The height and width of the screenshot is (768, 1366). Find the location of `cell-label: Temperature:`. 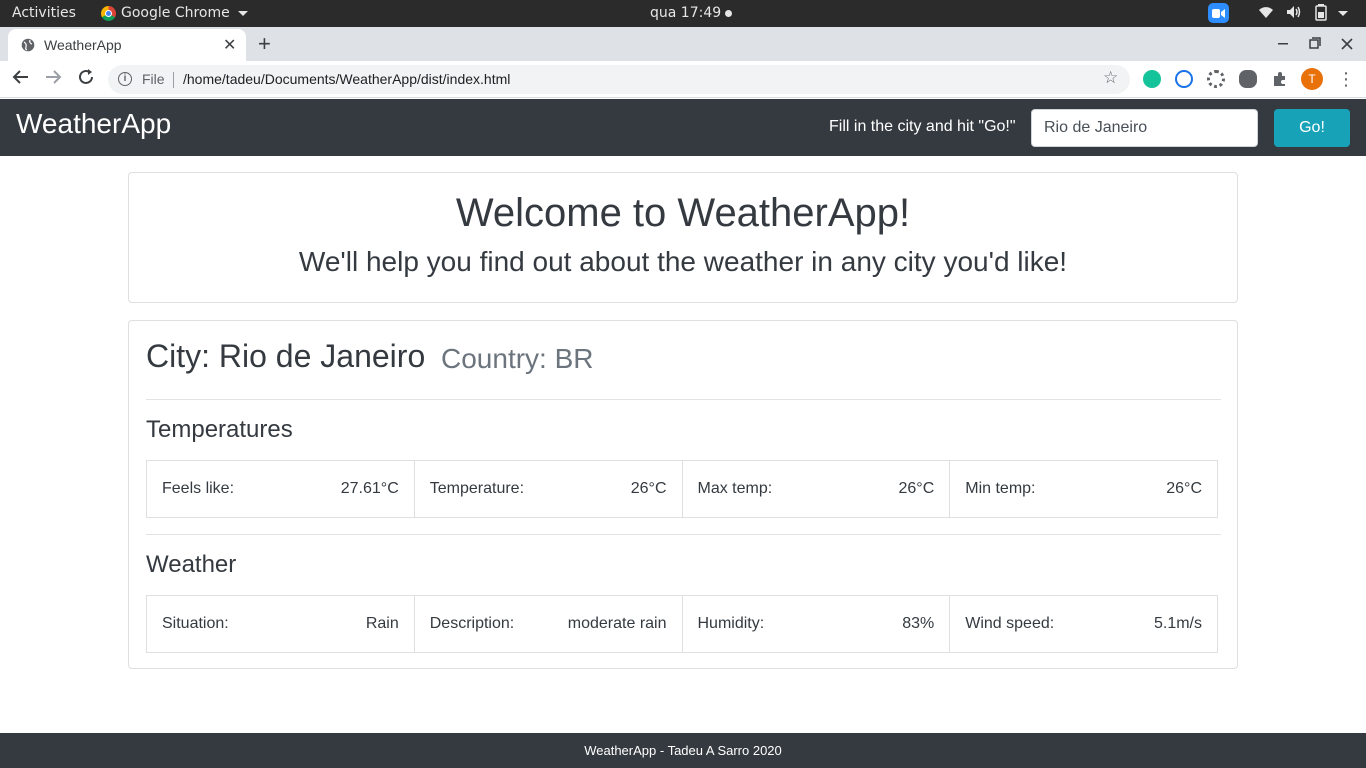

cell-label: Temperature: is located at coordinates (477, 488).